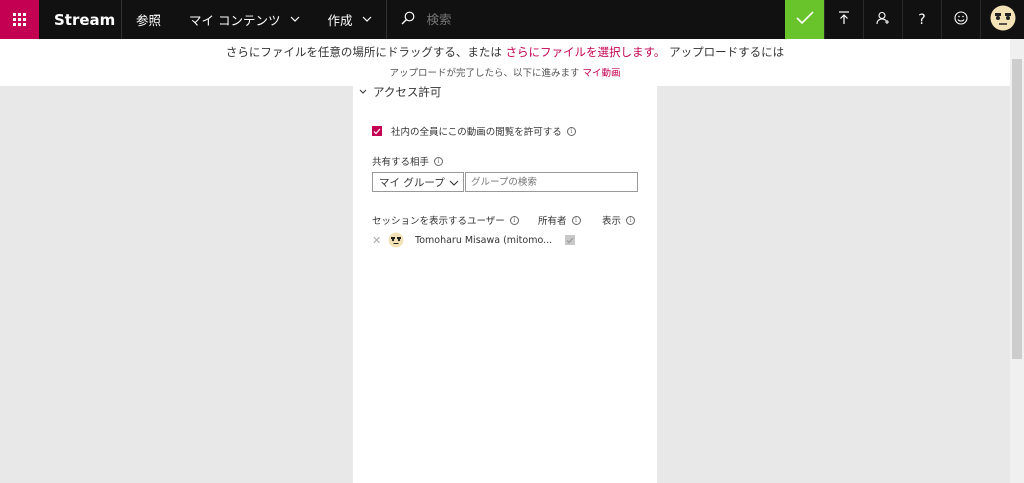 This screenshot has width=1024, height=483. I want to click on top-nav-bar: Stream 参照 マイ コンテンツ 作成 ?, so click(512, 19).